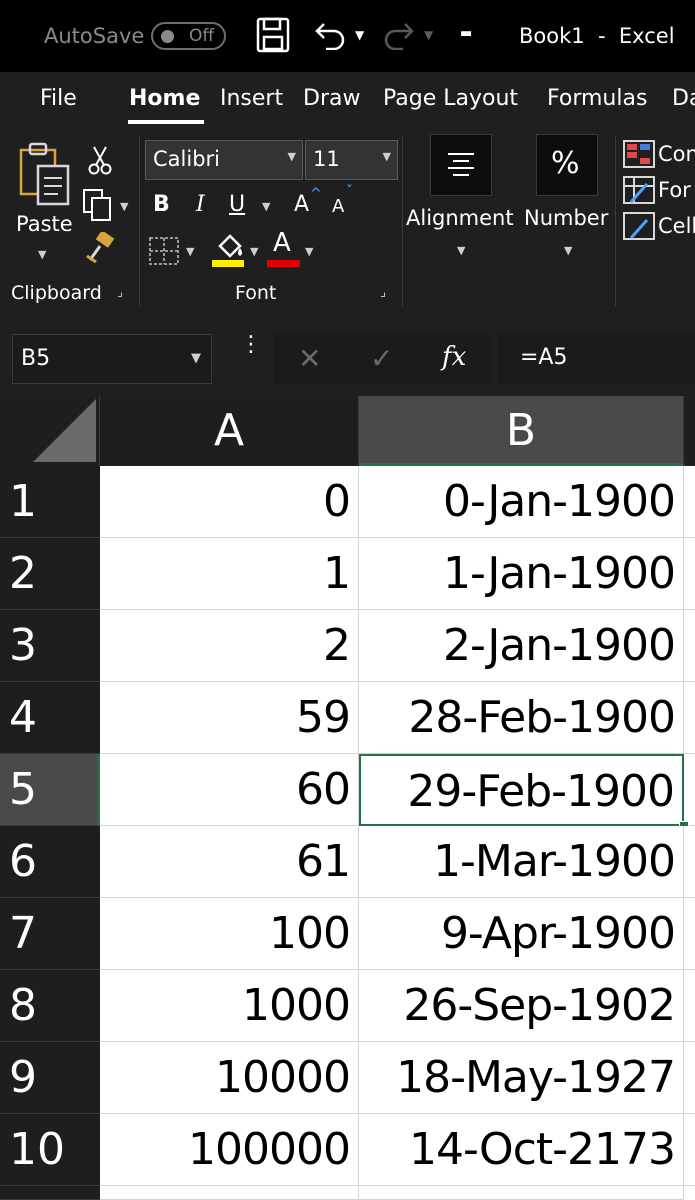 Image resolution: width=695 pixels, height=1200 pixels. What do you see at coordinates (50, 431) in the screenshot?
I see `select-all-corner` at bounding box center [50, 431].